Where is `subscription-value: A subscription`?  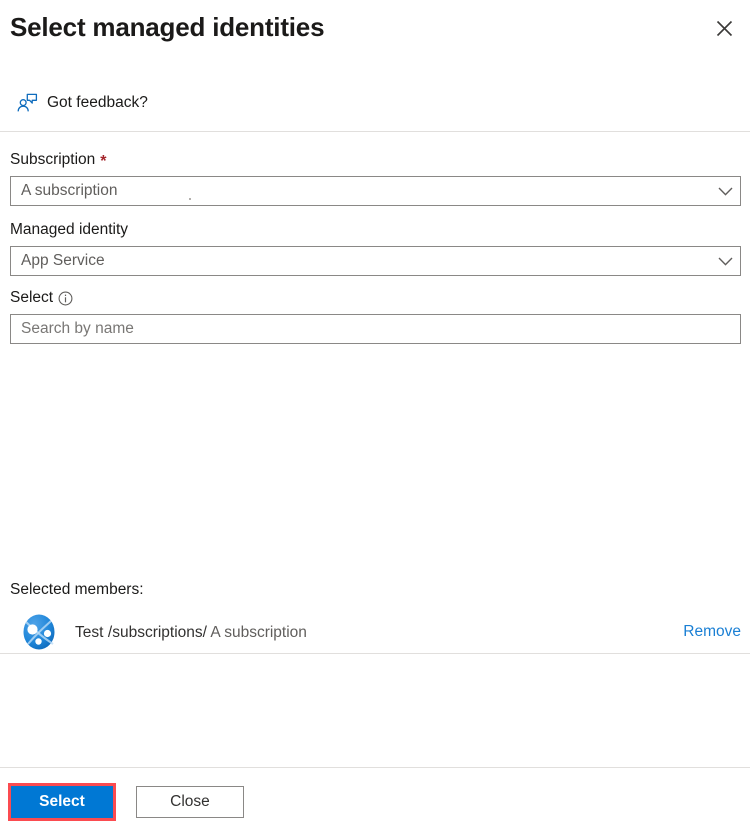
subscription-value: A subscription is located at coordinates (69, 190).